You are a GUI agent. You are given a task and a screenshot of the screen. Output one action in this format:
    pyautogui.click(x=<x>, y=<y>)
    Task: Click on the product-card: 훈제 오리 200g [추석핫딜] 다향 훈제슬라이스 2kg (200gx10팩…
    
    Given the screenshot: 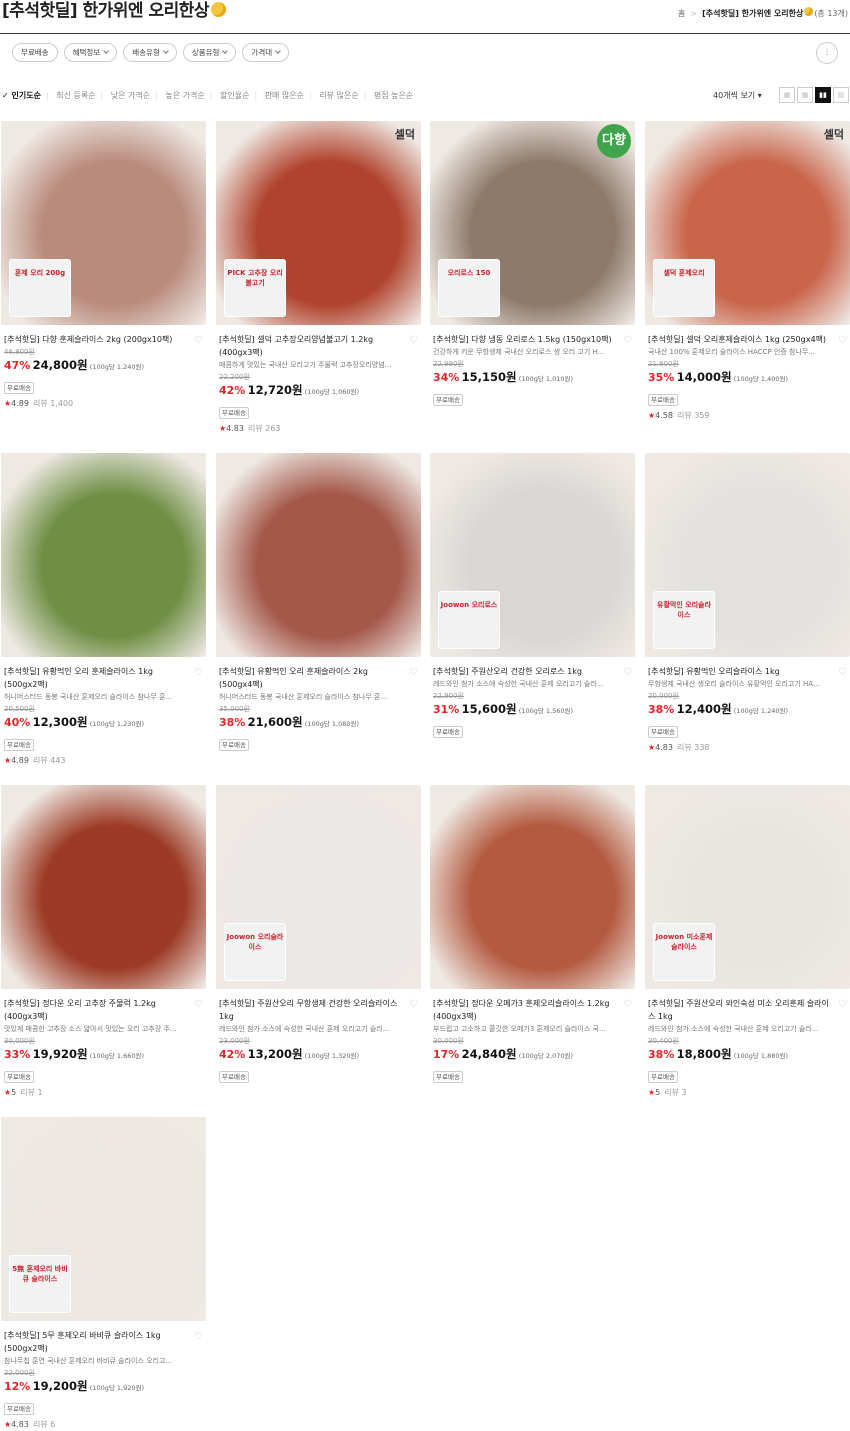 What is the action you would take?
    pyautogui.click(x=103, y=265)
    